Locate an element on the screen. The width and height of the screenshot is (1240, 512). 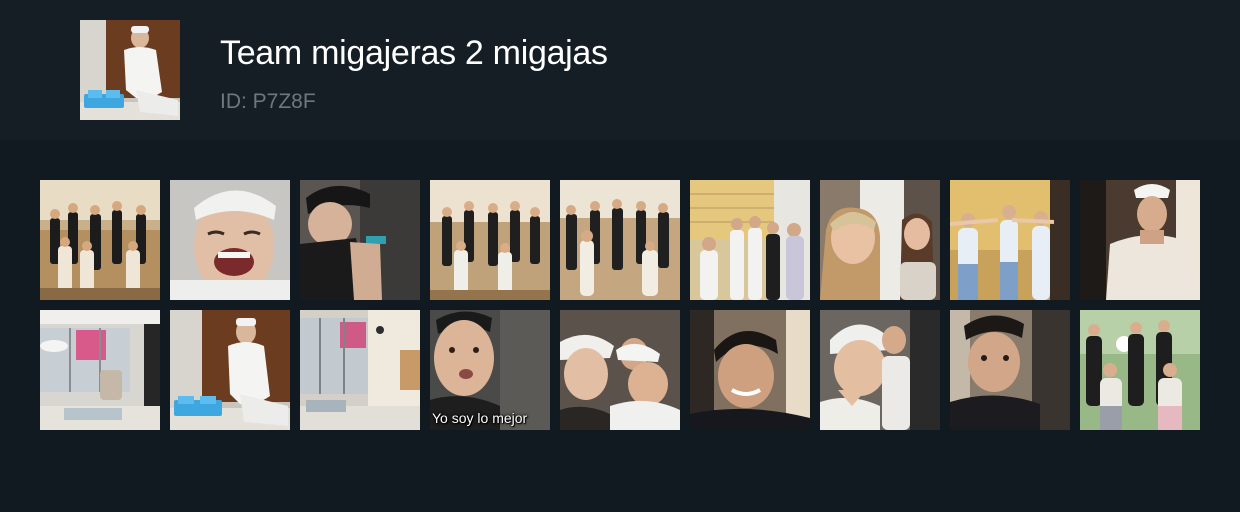
person-in-cap-thumbnail is located at coordinates (360, 240).